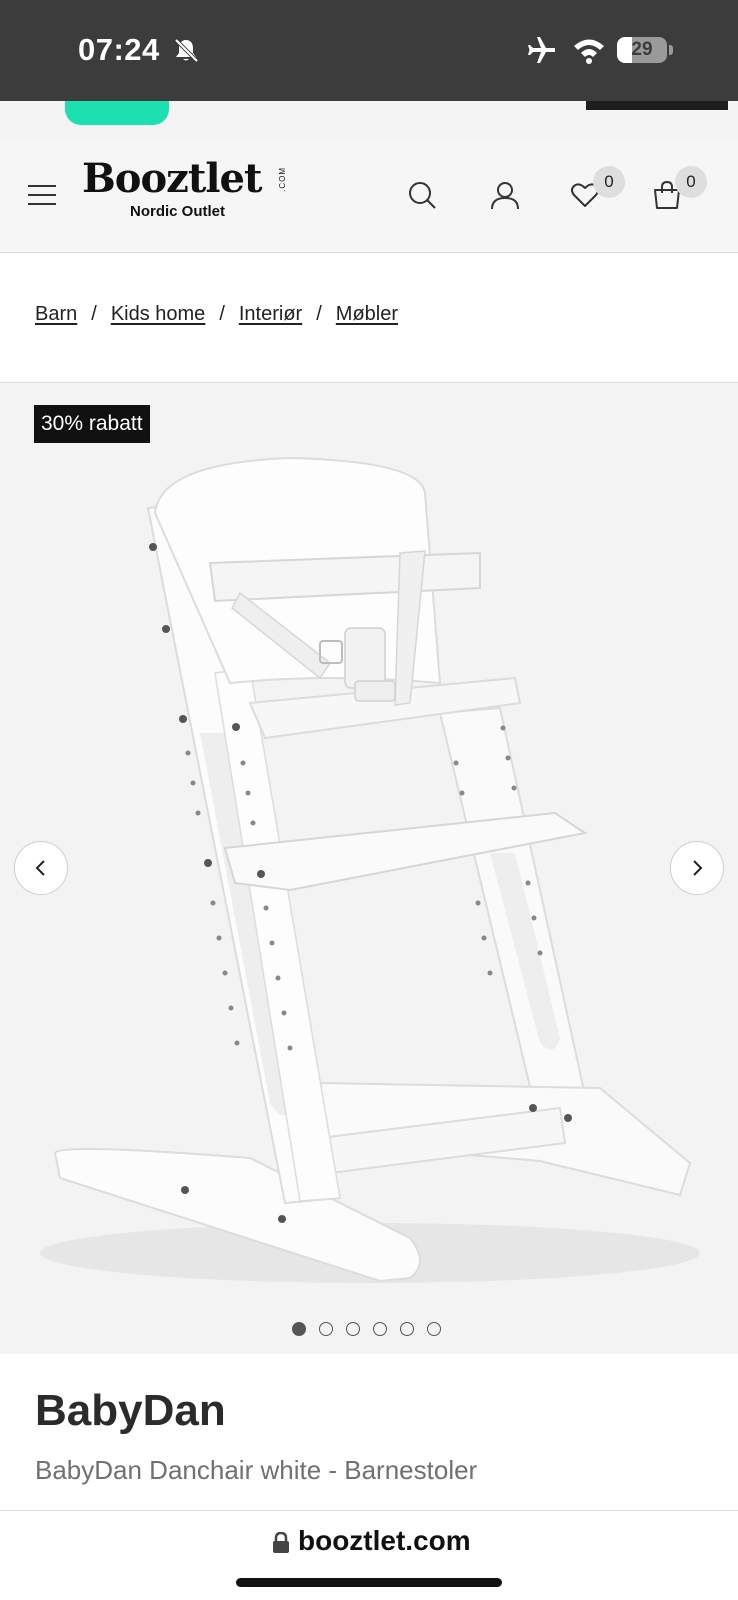 Image resolution: width=738 pixels, height=1600 pixels. What do you see at coordinates (172, 178) in the screenshot?
I see `logo-text: Booztlet` at bounding box center [172, 178].